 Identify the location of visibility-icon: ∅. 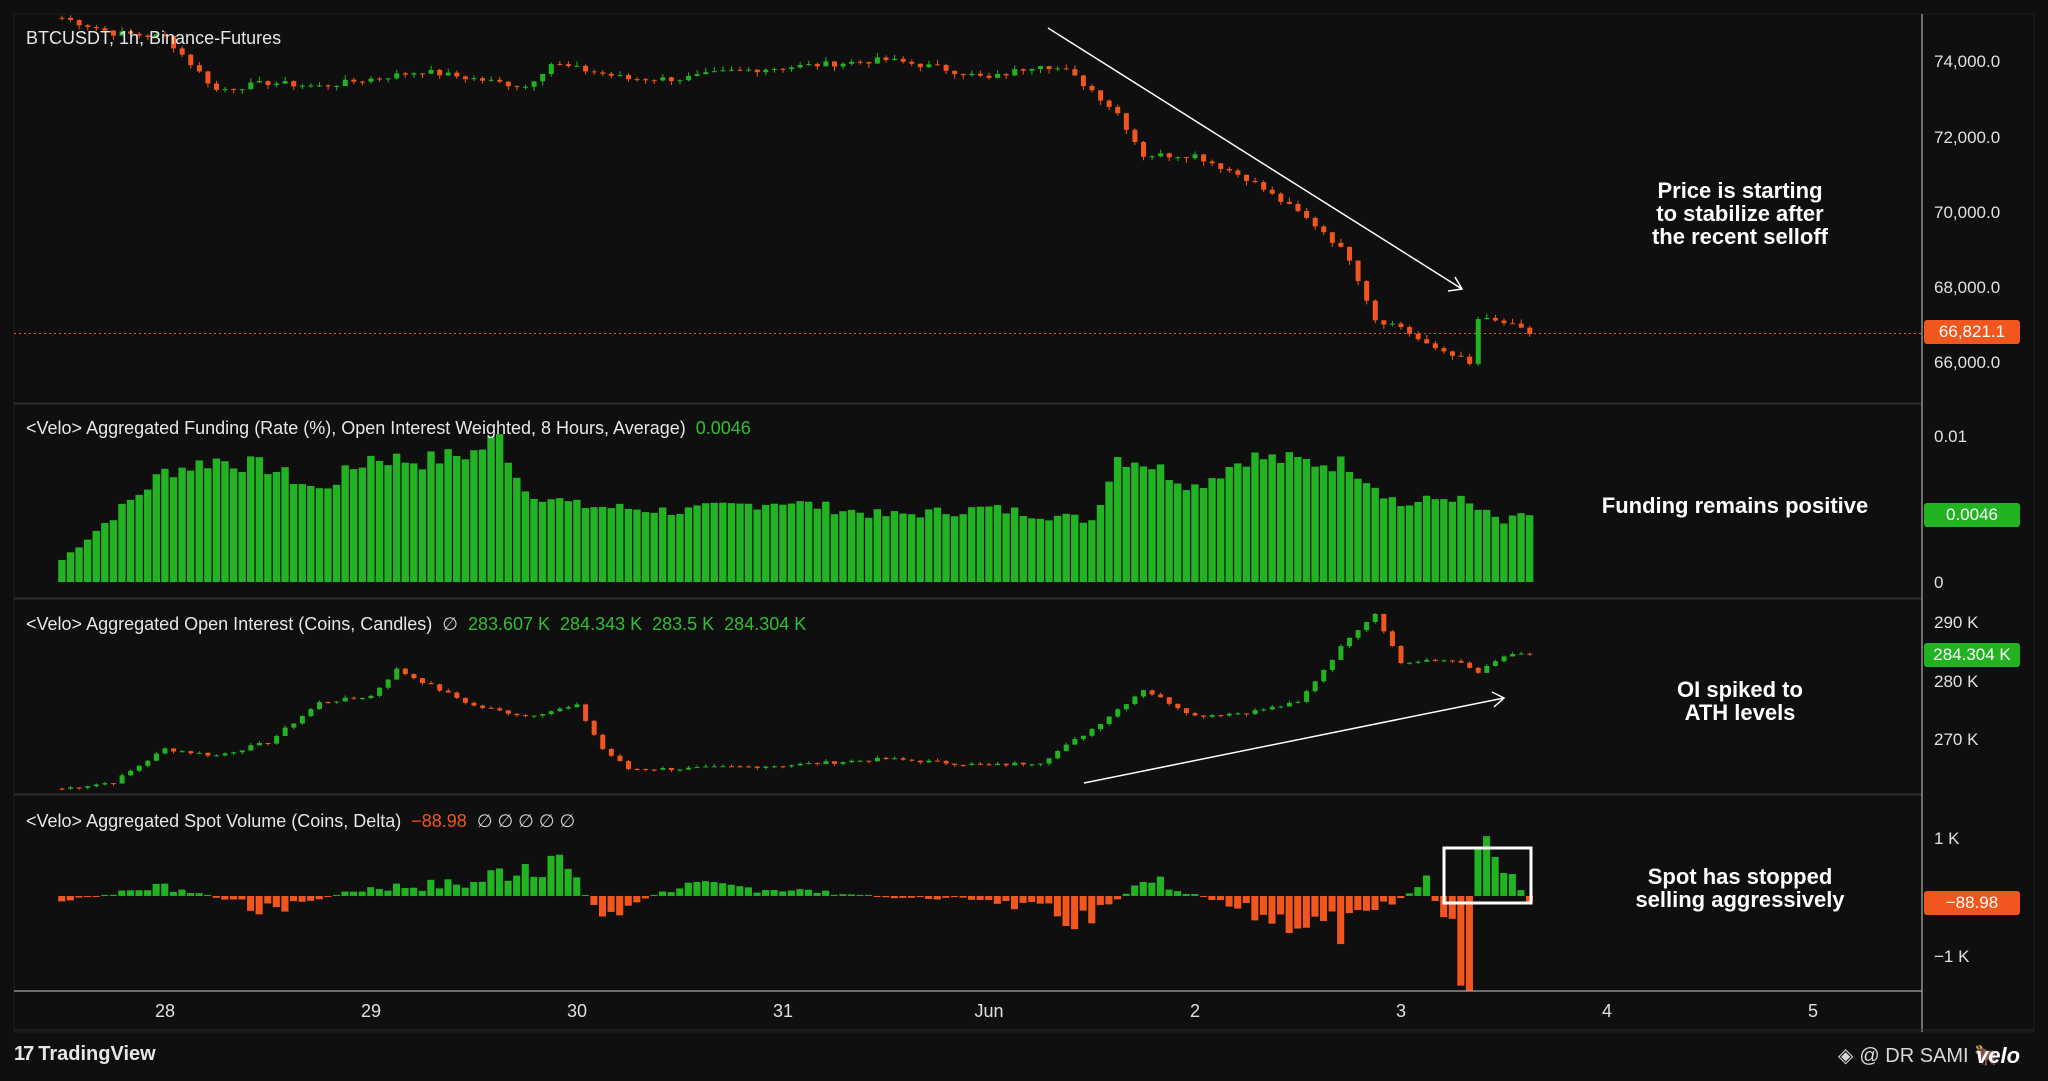
(450, 624).